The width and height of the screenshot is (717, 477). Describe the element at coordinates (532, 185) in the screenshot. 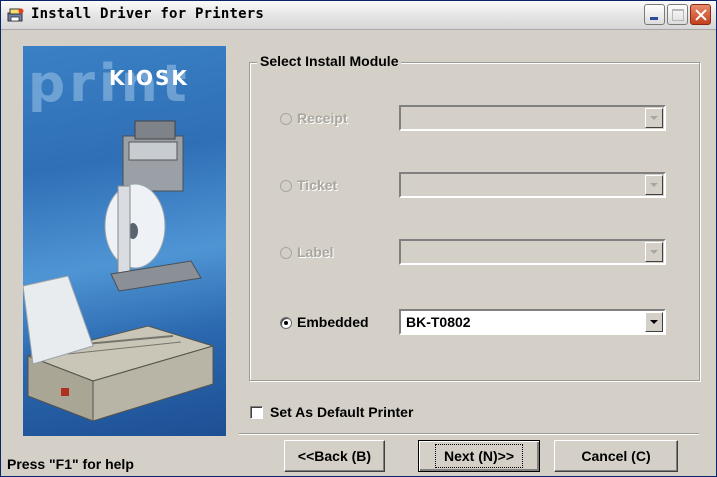

I see `ticket-combo` at that location.